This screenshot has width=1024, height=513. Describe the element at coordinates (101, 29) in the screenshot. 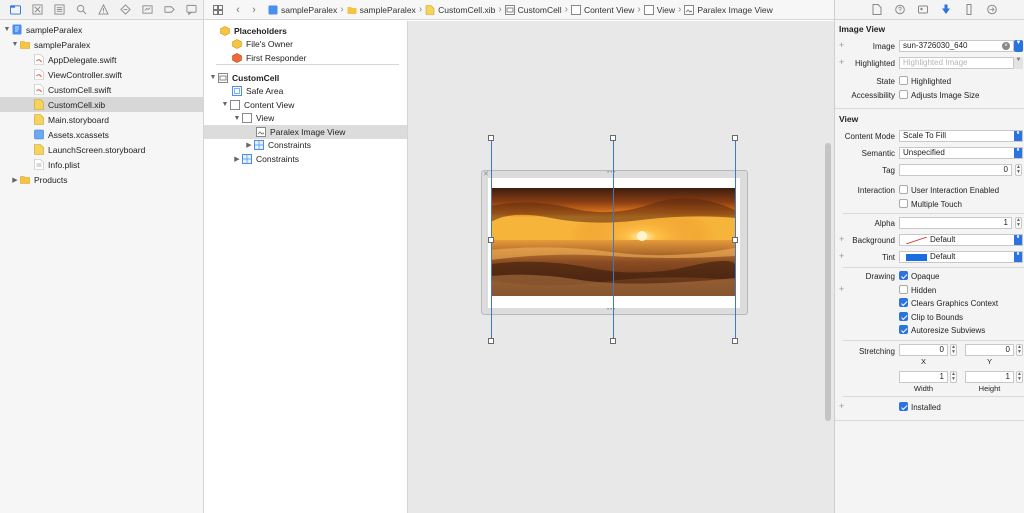

I see `tree-row-project: ▼ sampleParalex` at that location.